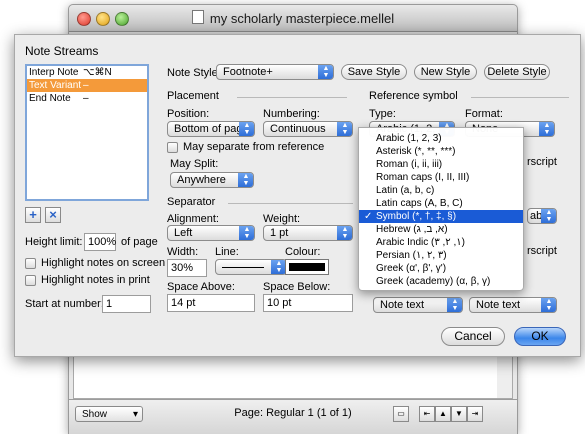  What do you see at coordinates (441, 229) in the screenshot?
I see `menu-item-hebrew: Hebrew (א, ב, ג)` at bounding box center [441, 229].